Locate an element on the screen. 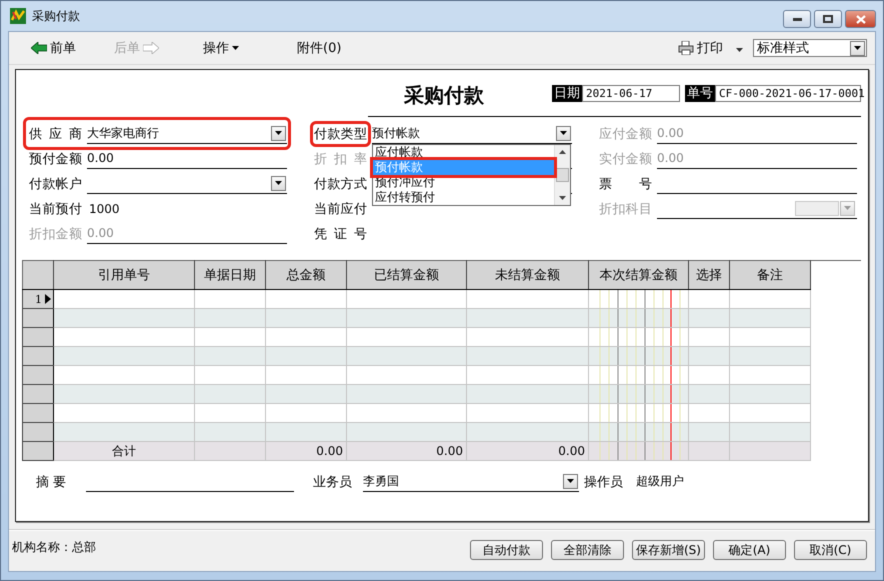 The image size is (884, 581). field-label: 当前预付 is located at coordinates (55, 209).